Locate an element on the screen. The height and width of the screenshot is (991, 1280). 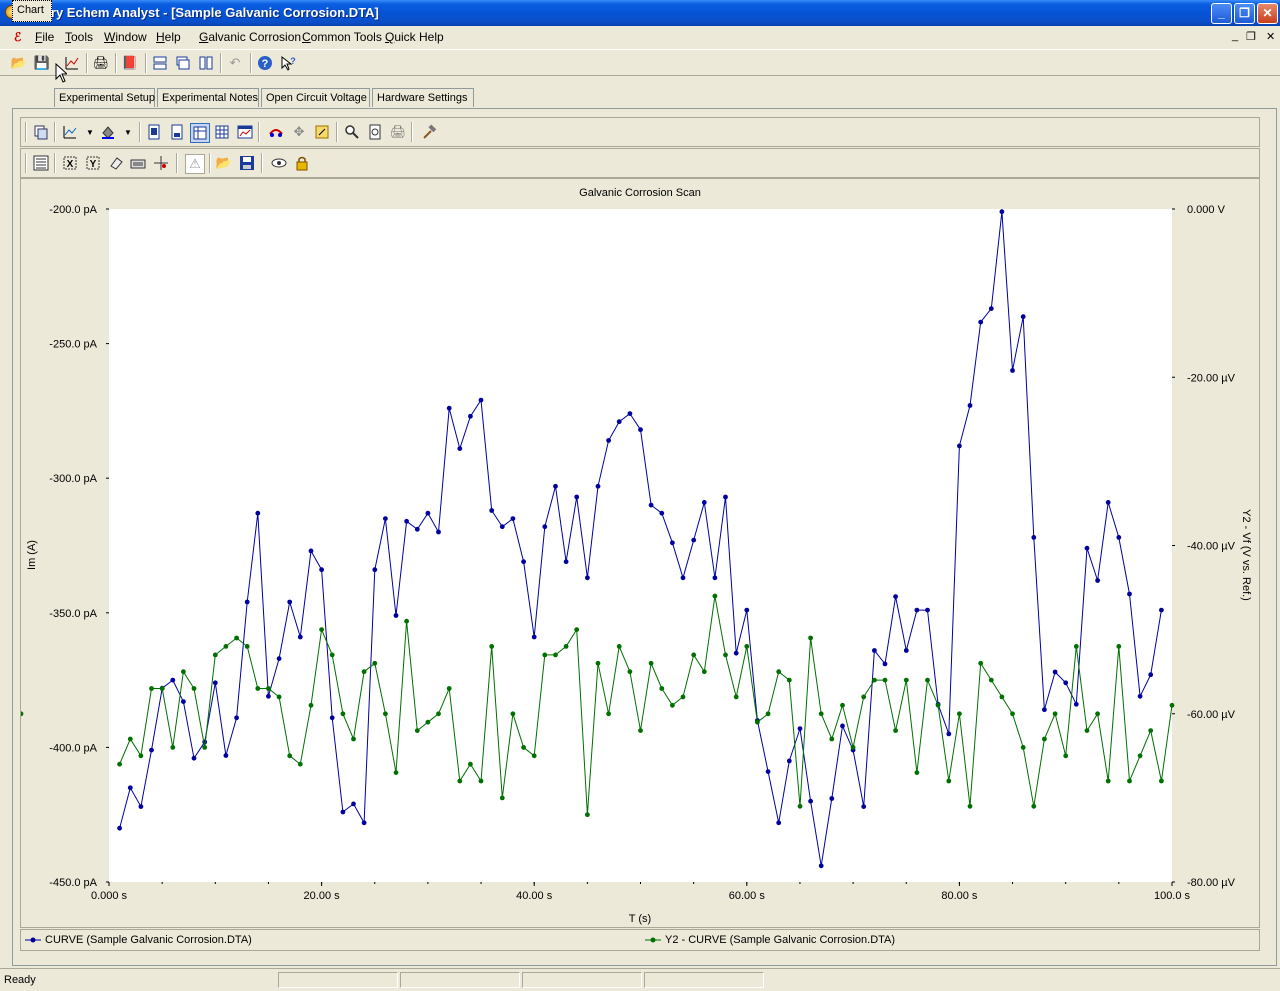
select-y-icon: Y is located at coordinates (93, 163).